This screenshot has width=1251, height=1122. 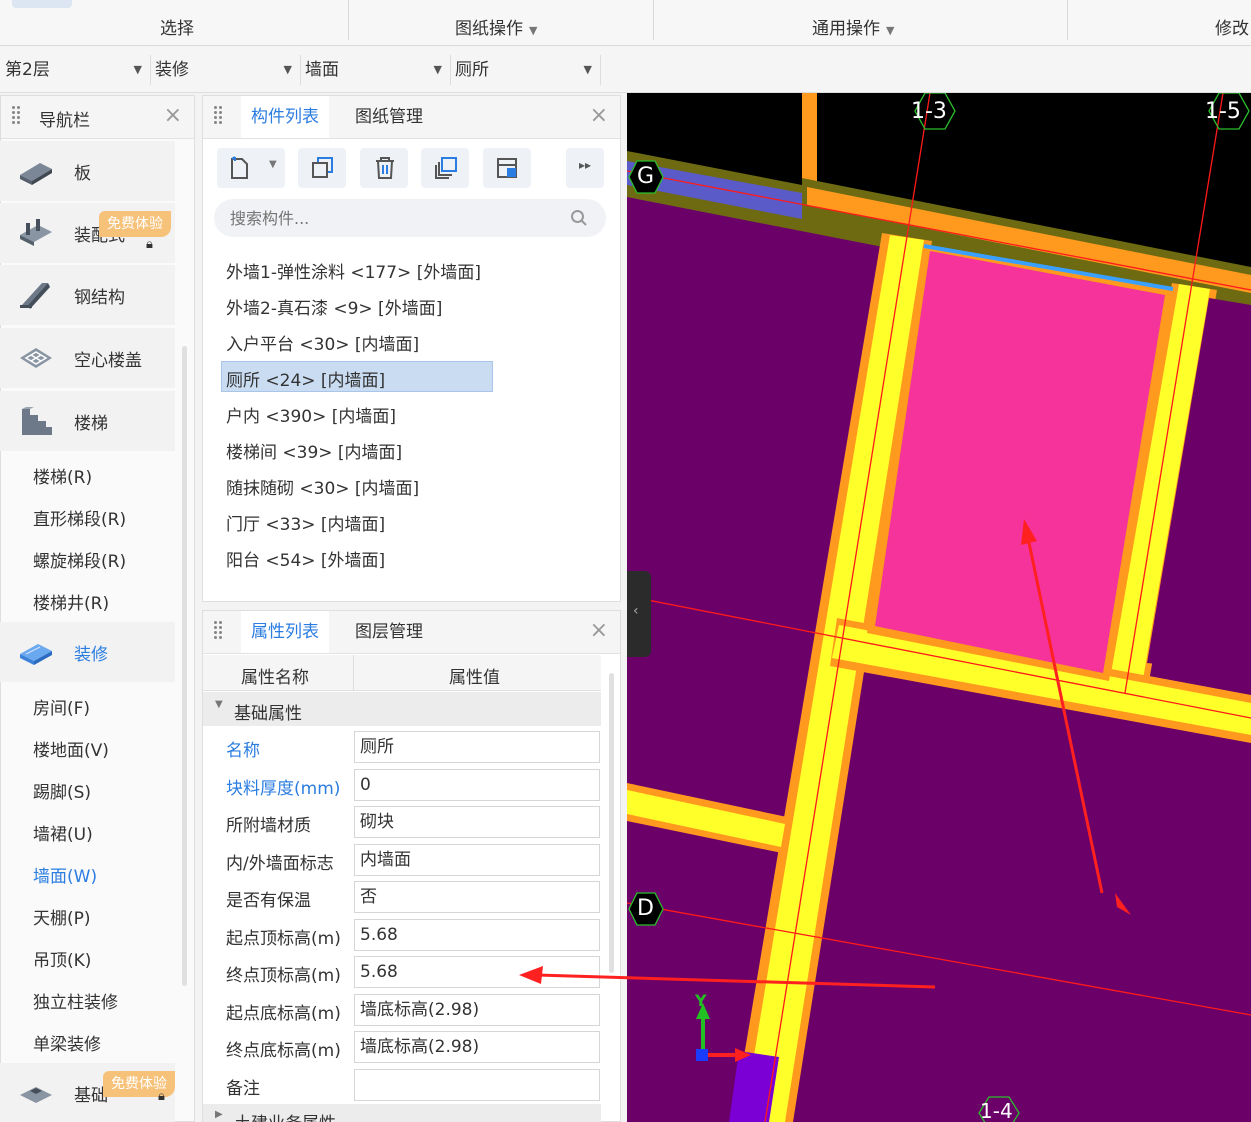 I want to click on wall-edge, so click(x=809, y=137).